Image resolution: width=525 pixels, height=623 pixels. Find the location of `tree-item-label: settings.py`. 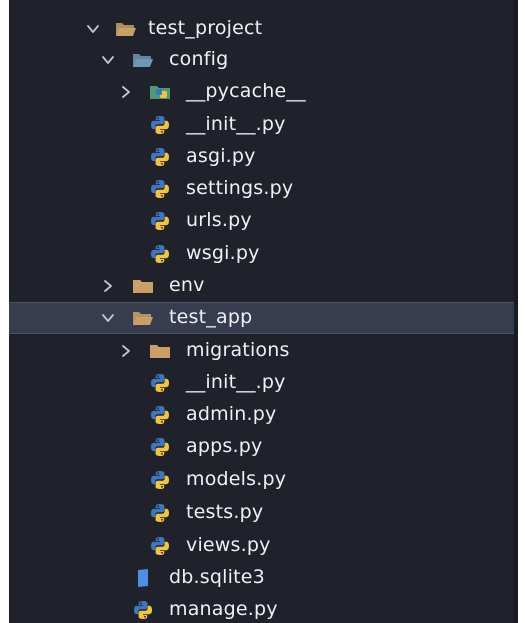

tree-item-label: settings.py is located at coordinates (240, 188).